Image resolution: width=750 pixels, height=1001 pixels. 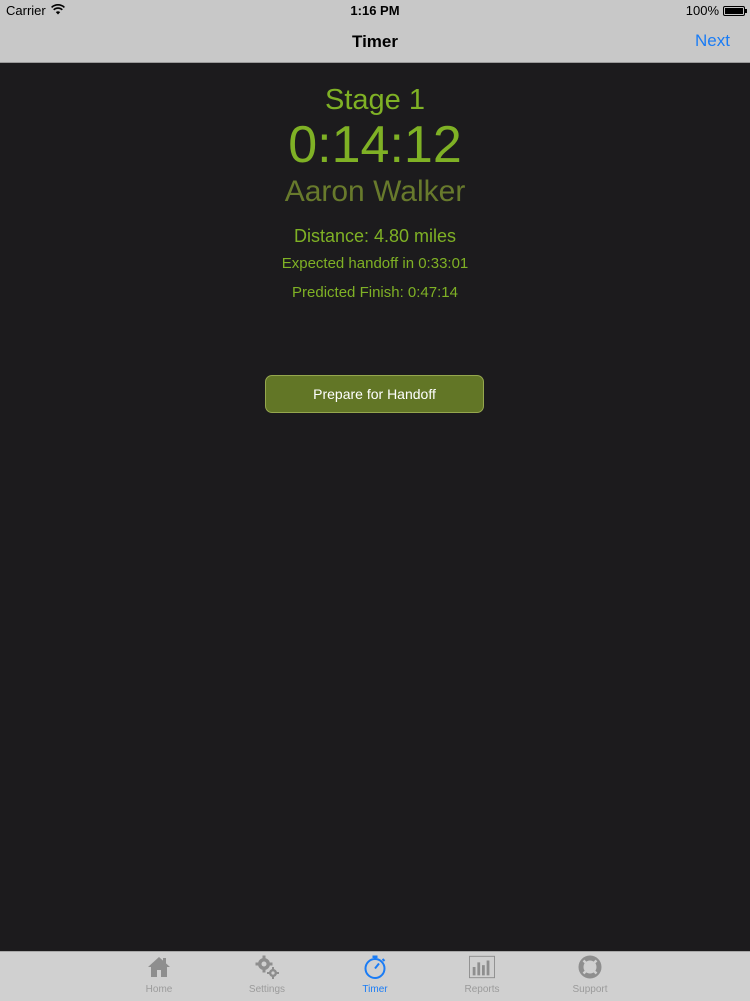 What do you see at coordinates (375, 191) in the screenshot?
I see `runner-name: Aaron Walker` at bounding box center [375, 191].